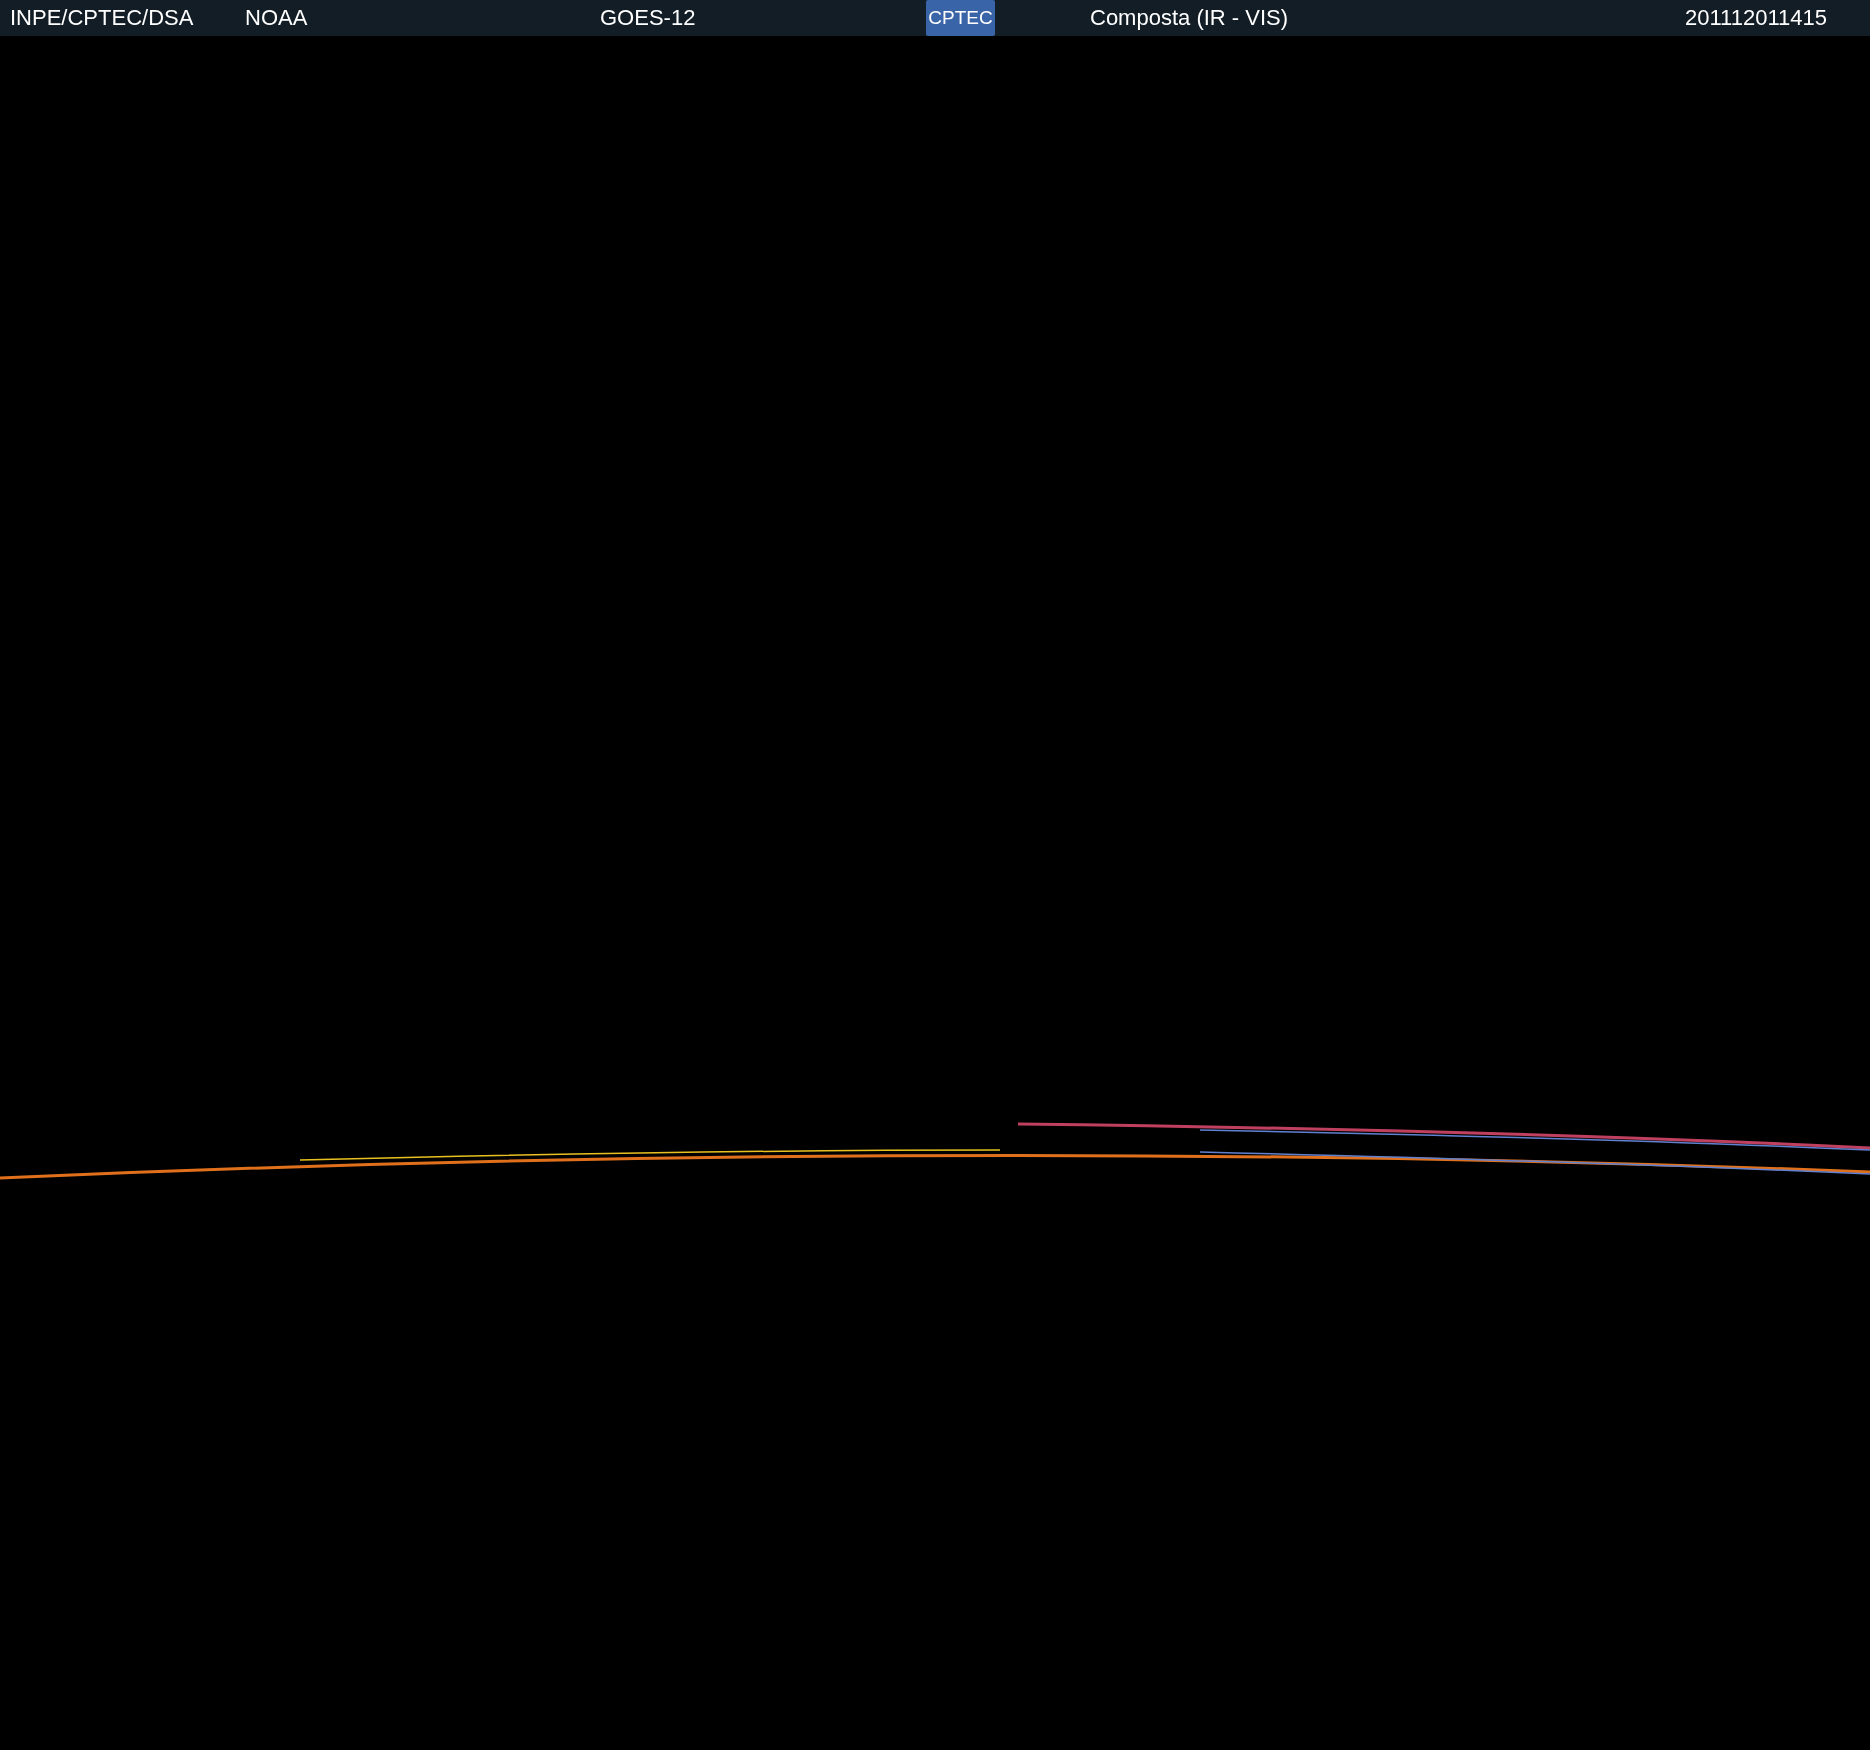 The height and width of the screenshot is (1750, 1870). What do you see at coordinates (960, 18) in the screenshot?
I see `logo: CPTEC` at bounding box center [960, 18].